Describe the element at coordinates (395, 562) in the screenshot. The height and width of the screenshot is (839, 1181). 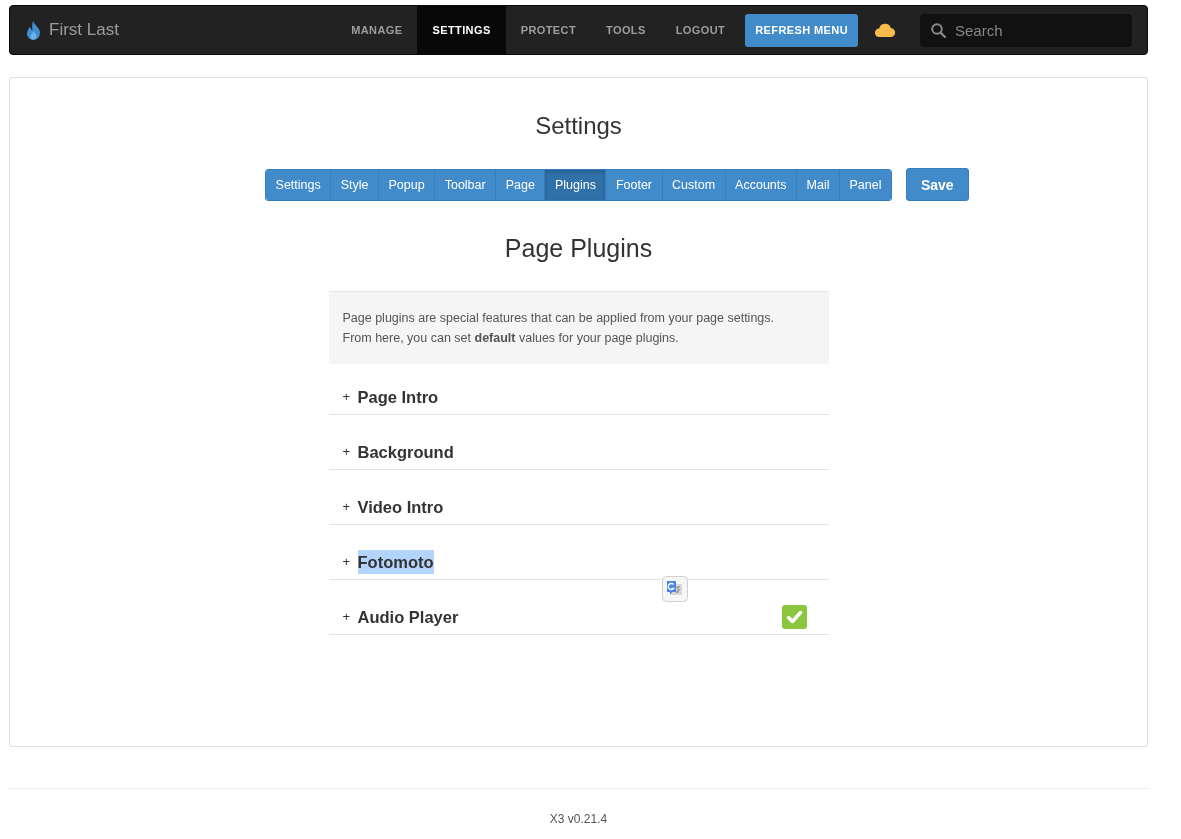
I see `plugin-title: Fotomoto` at that location.